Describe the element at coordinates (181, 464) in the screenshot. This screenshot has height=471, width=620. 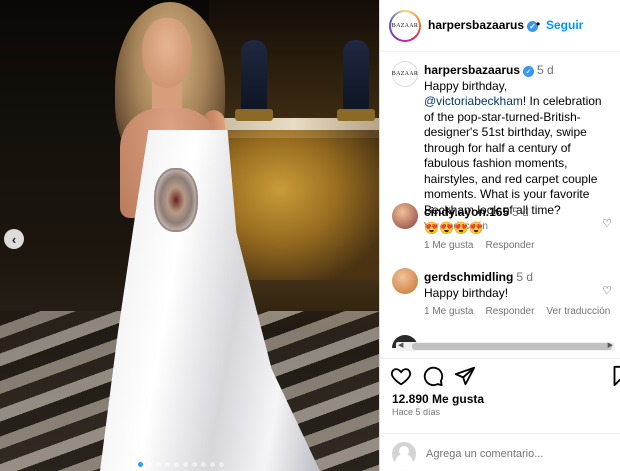
I see `carousel-indicator` at that location.